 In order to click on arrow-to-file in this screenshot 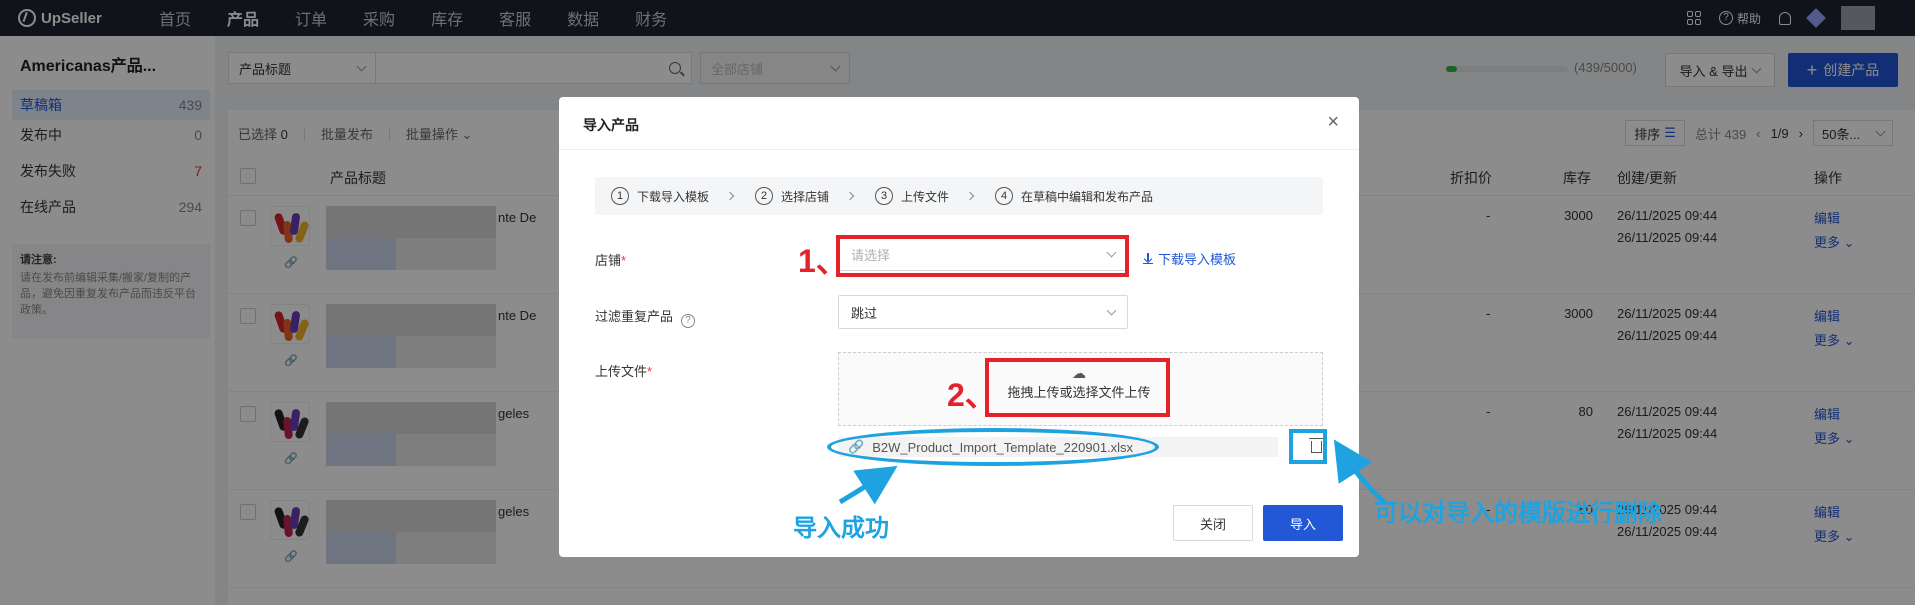, I will do `click(868, 485)`.